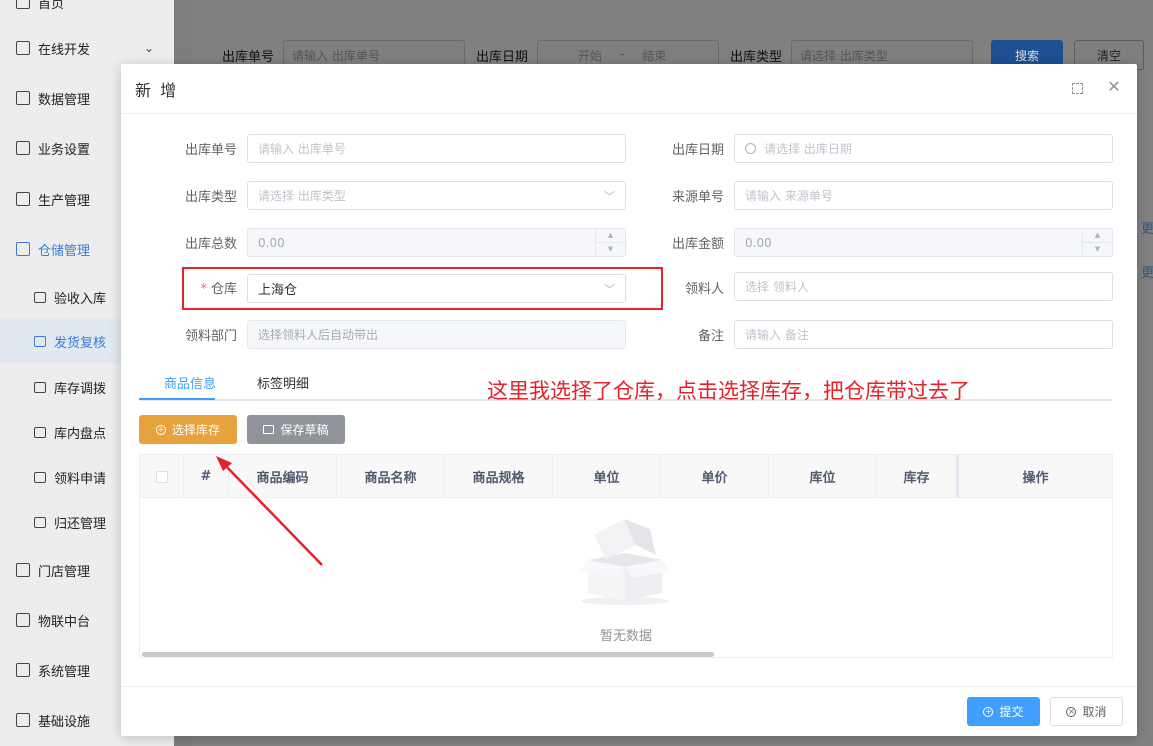  I want to click on clock-icon, so click(750, 148).